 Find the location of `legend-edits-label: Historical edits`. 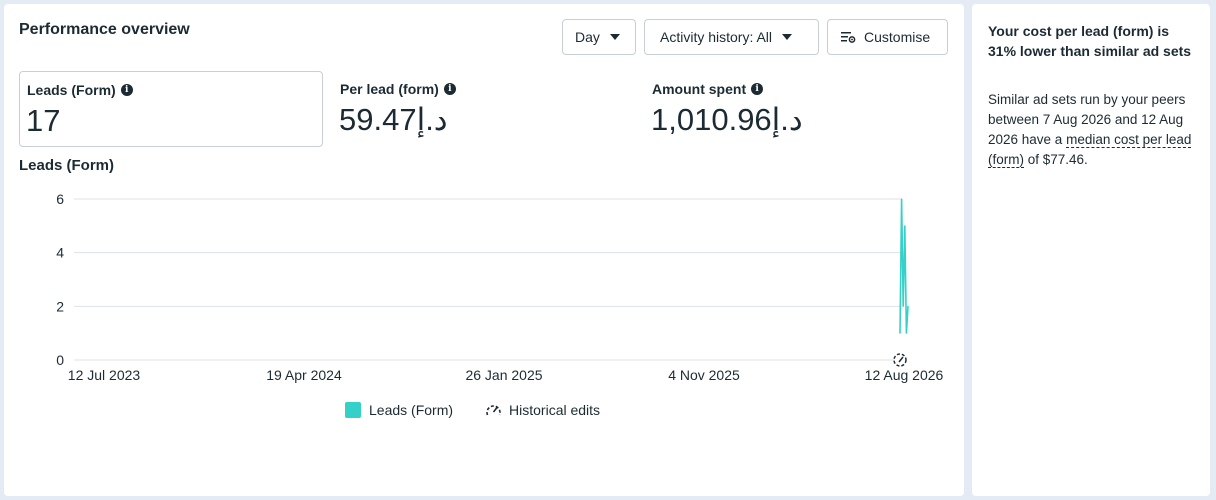

legend-edits-label: Historical edits is located at coordinates (554, 410).